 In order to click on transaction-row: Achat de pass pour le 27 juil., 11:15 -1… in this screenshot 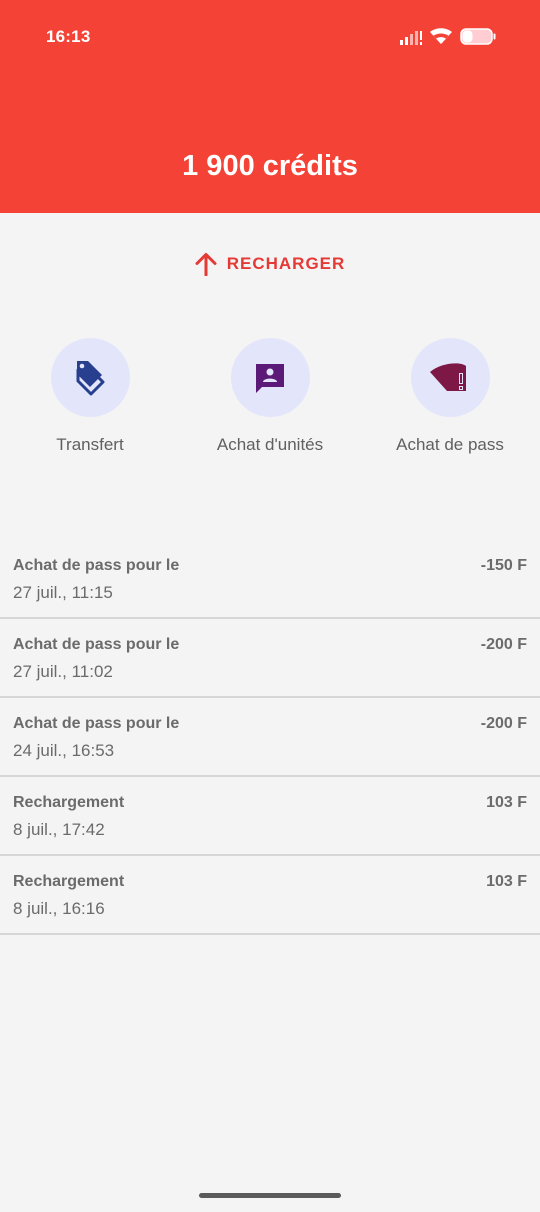, I will do `click(270, 579)`.